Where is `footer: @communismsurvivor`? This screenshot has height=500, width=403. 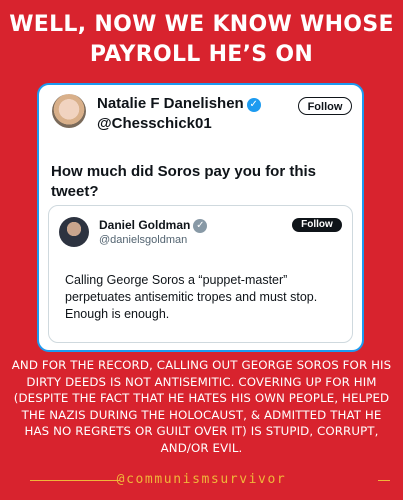 footer: @communismsurvivor is located at coordinates (201, 480).